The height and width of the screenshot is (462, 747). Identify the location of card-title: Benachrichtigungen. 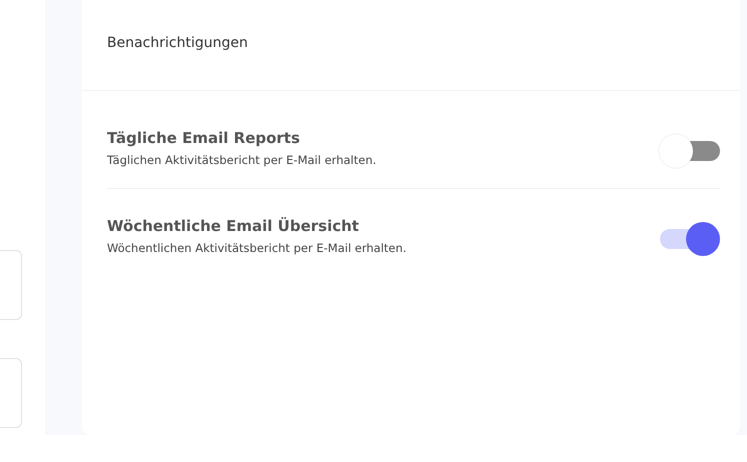
(177, 42).